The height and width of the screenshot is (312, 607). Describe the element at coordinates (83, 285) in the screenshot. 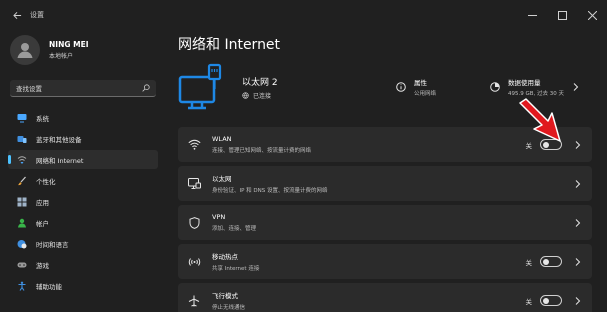

I see `sidebar-item-accessibility: 辅助功能` at that location.